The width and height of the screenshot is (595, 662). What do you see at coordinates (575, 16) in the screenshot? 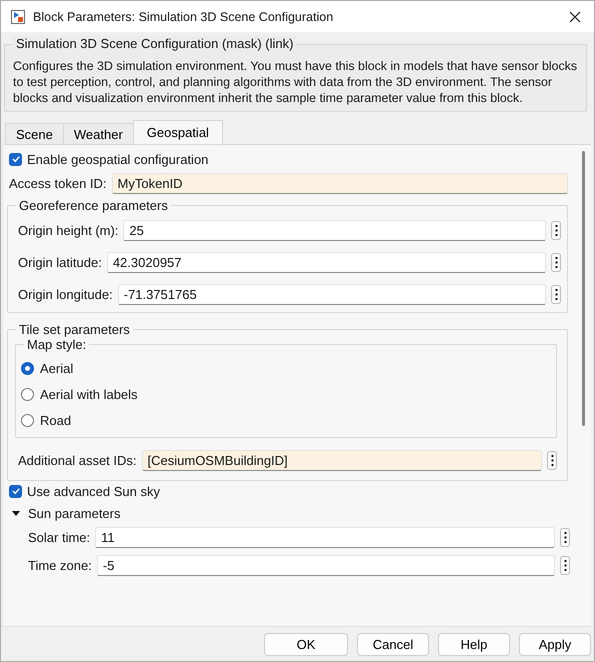
I see `close-icon` at bounding box center [575, 16].